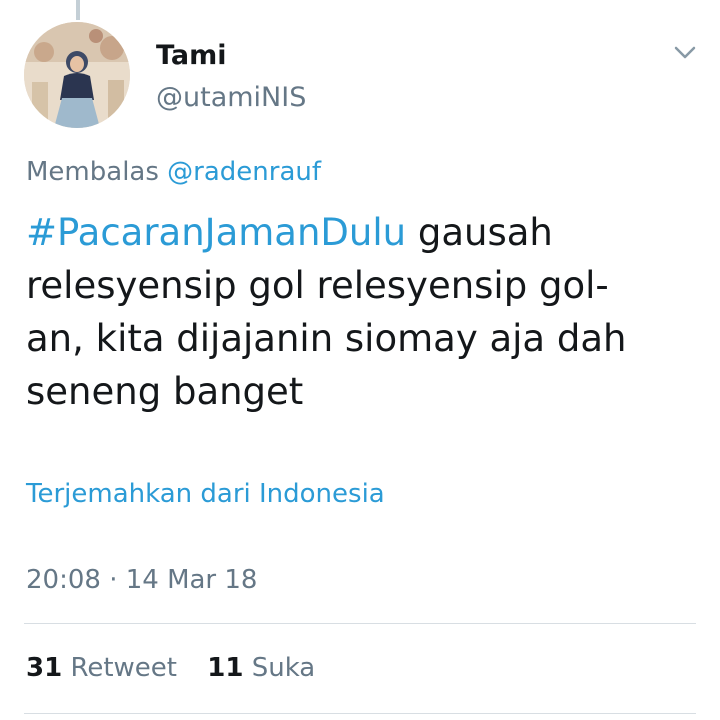 The width and height of the screenshot is (720, 720). I want to click on like-count-link: 11 Suka, so click(261, 668).